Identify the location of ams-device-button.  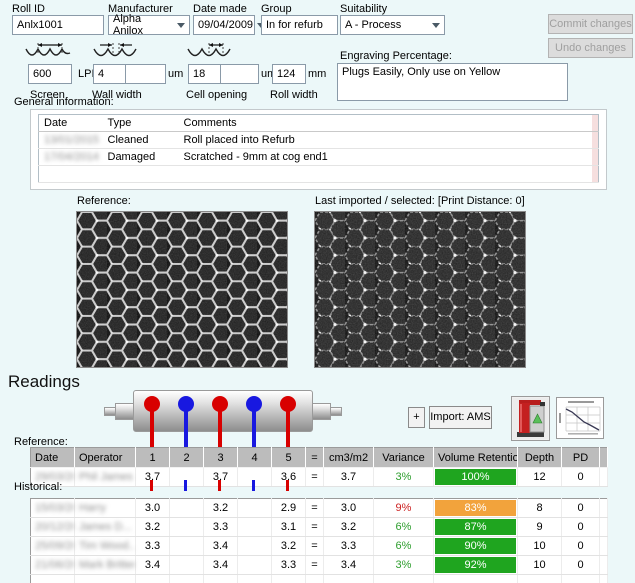
(530, 418).